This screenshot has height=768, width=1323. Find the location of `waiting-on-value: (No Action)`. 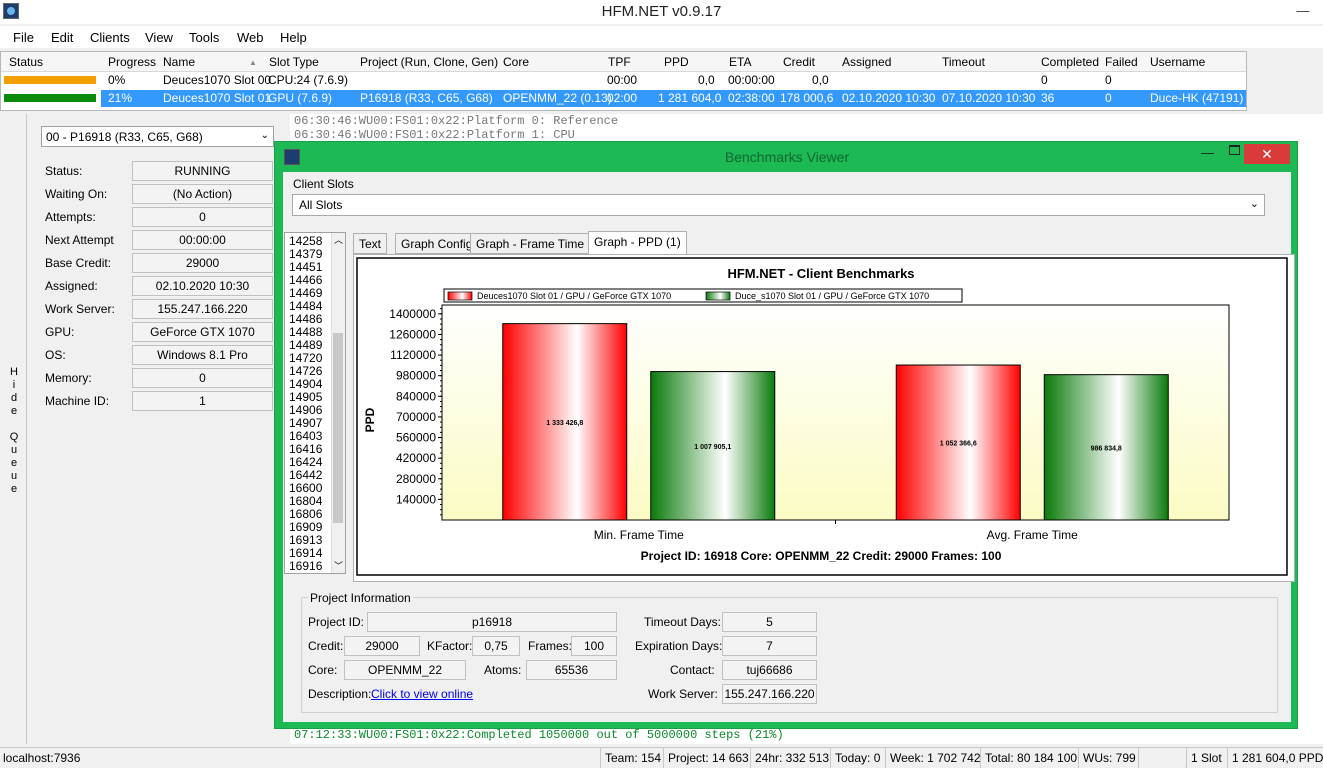

waiting-on-value: (No Action) is located at coordinates (202, 194).